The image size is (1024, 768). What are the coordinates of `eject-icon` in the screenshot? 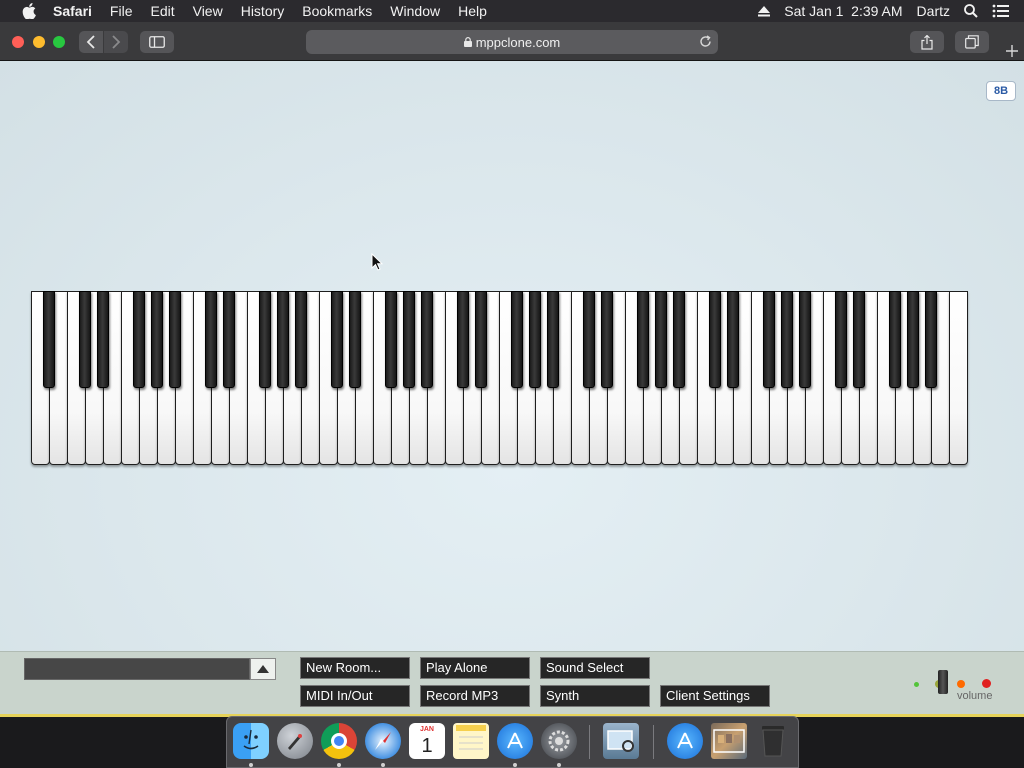 It's located at (764, 11).